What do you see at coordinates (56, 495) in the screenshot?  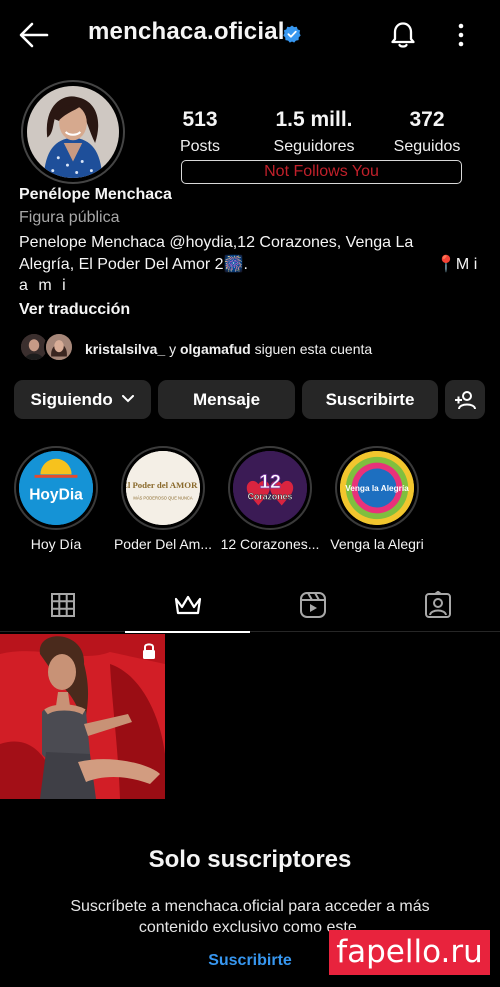 I see `highlight-logo-text: HoyDia` at bounding box center [56, 495].